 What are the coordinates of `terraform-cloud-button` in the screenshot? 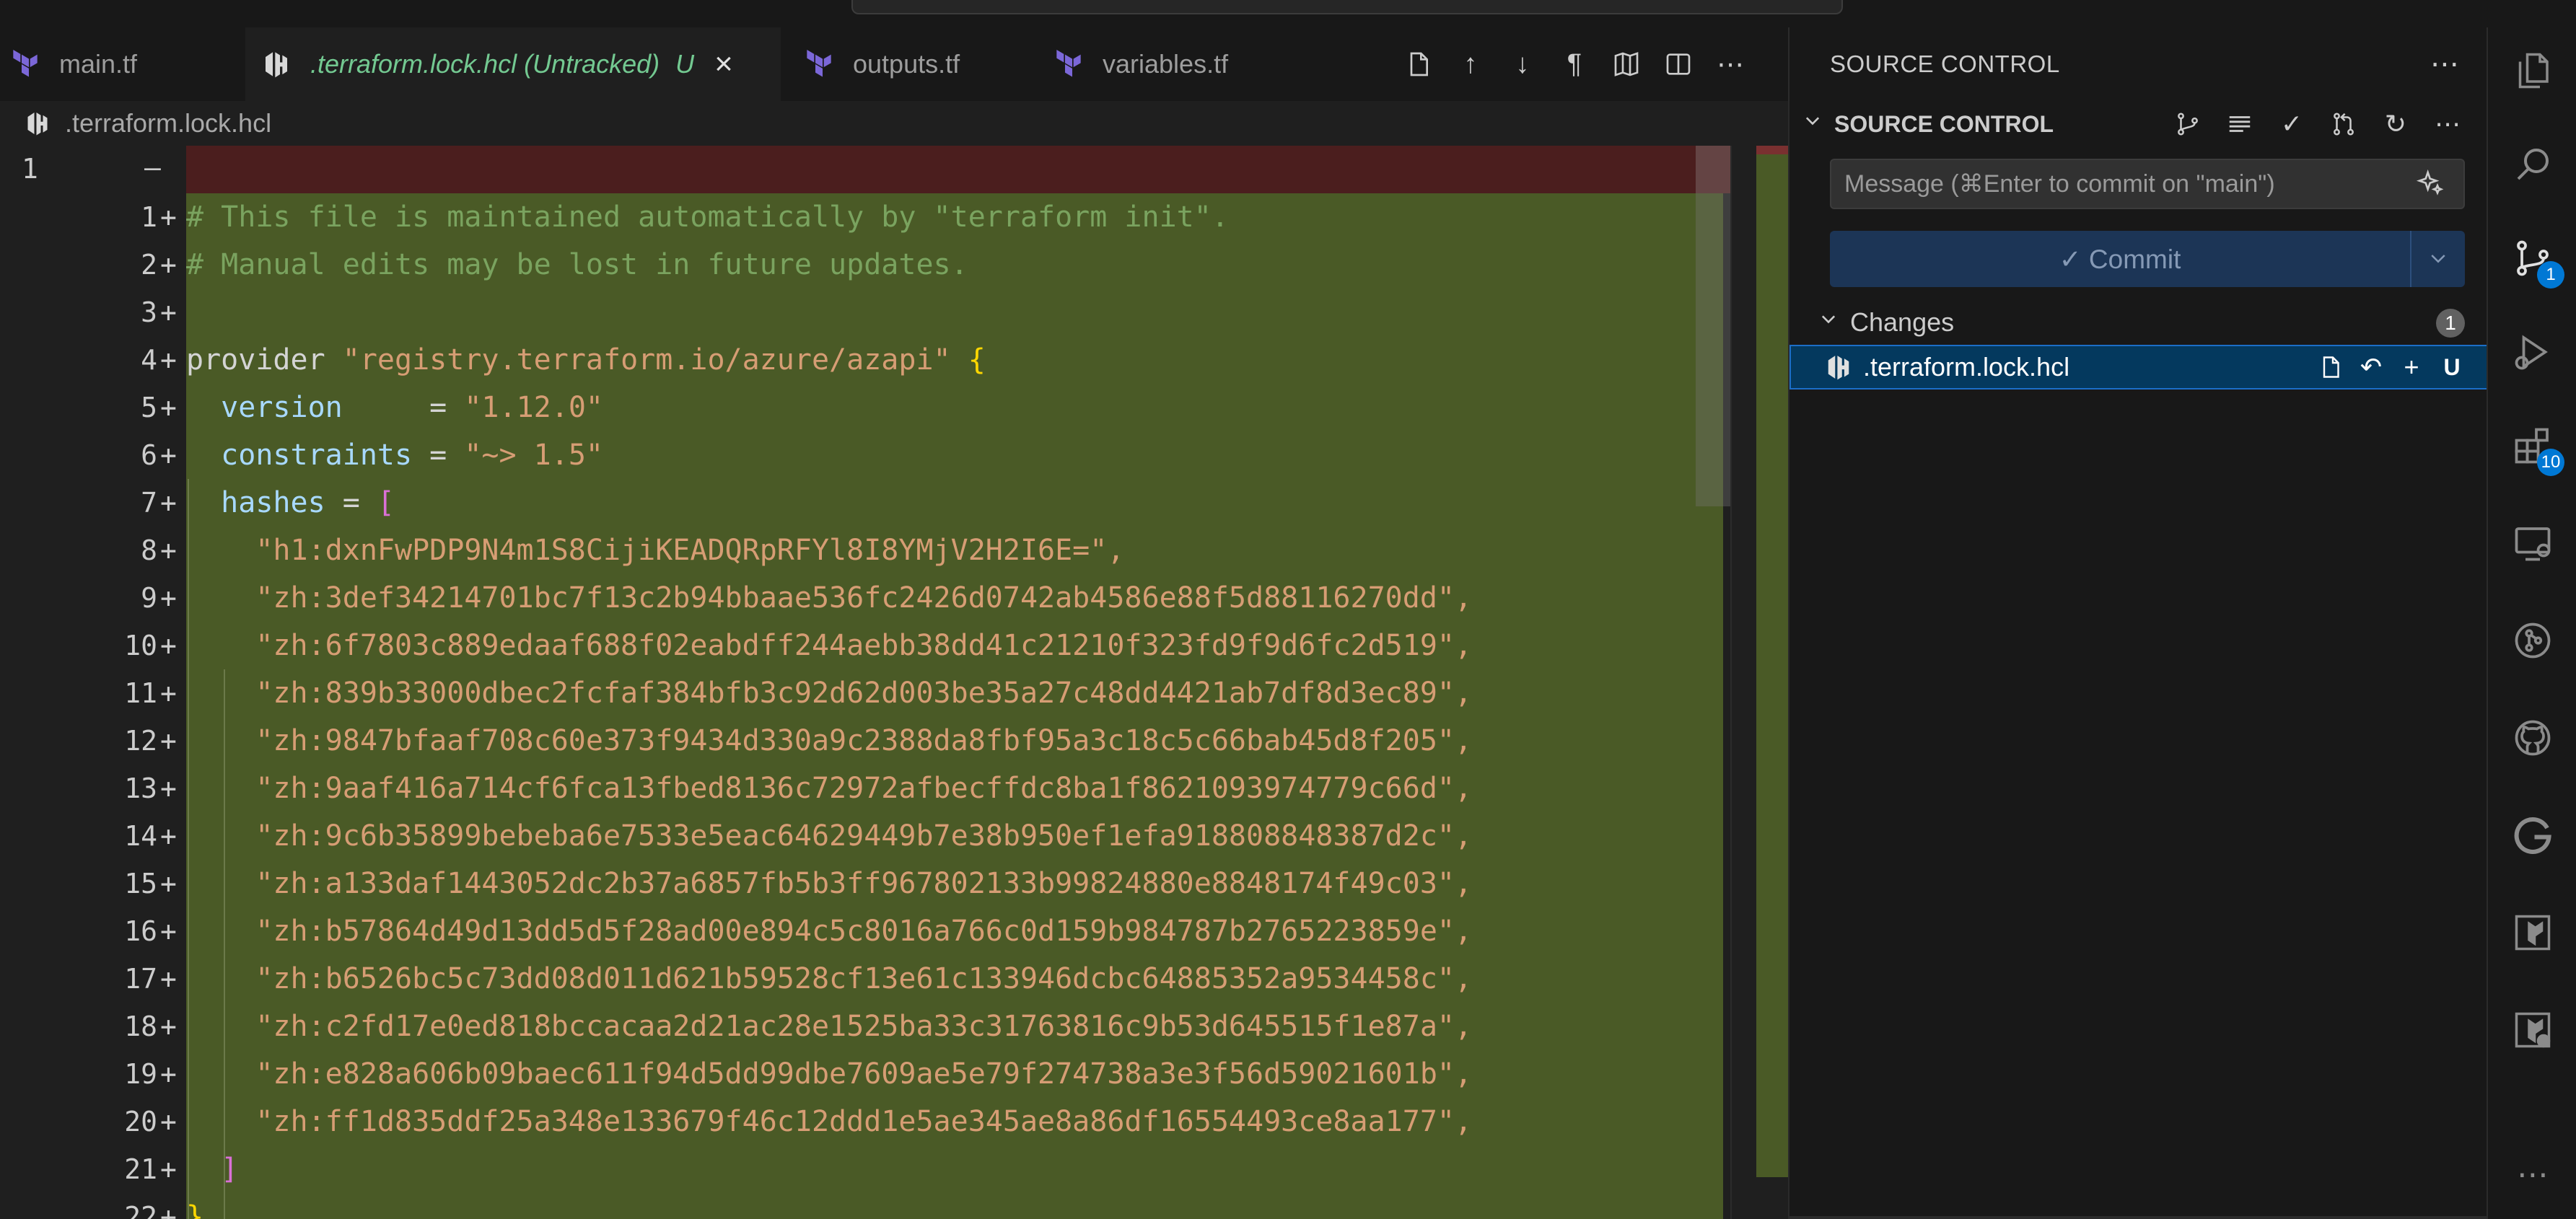 It's located at (2532, 1030).